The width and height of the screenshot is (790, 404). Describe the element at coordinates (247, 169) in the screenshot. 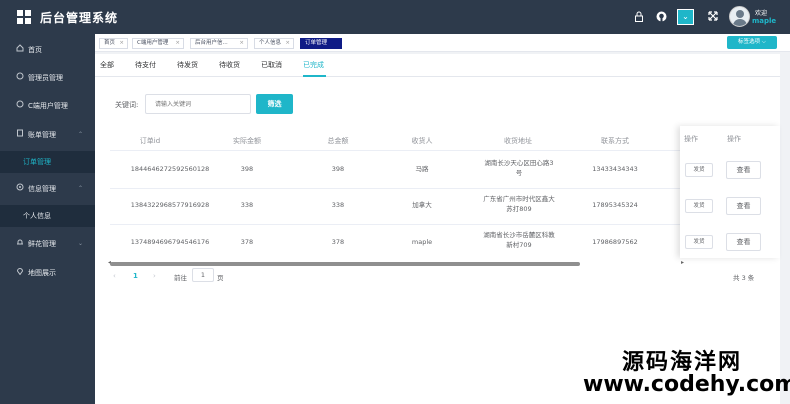

I see `actual-amount-cell: 398` at that location.